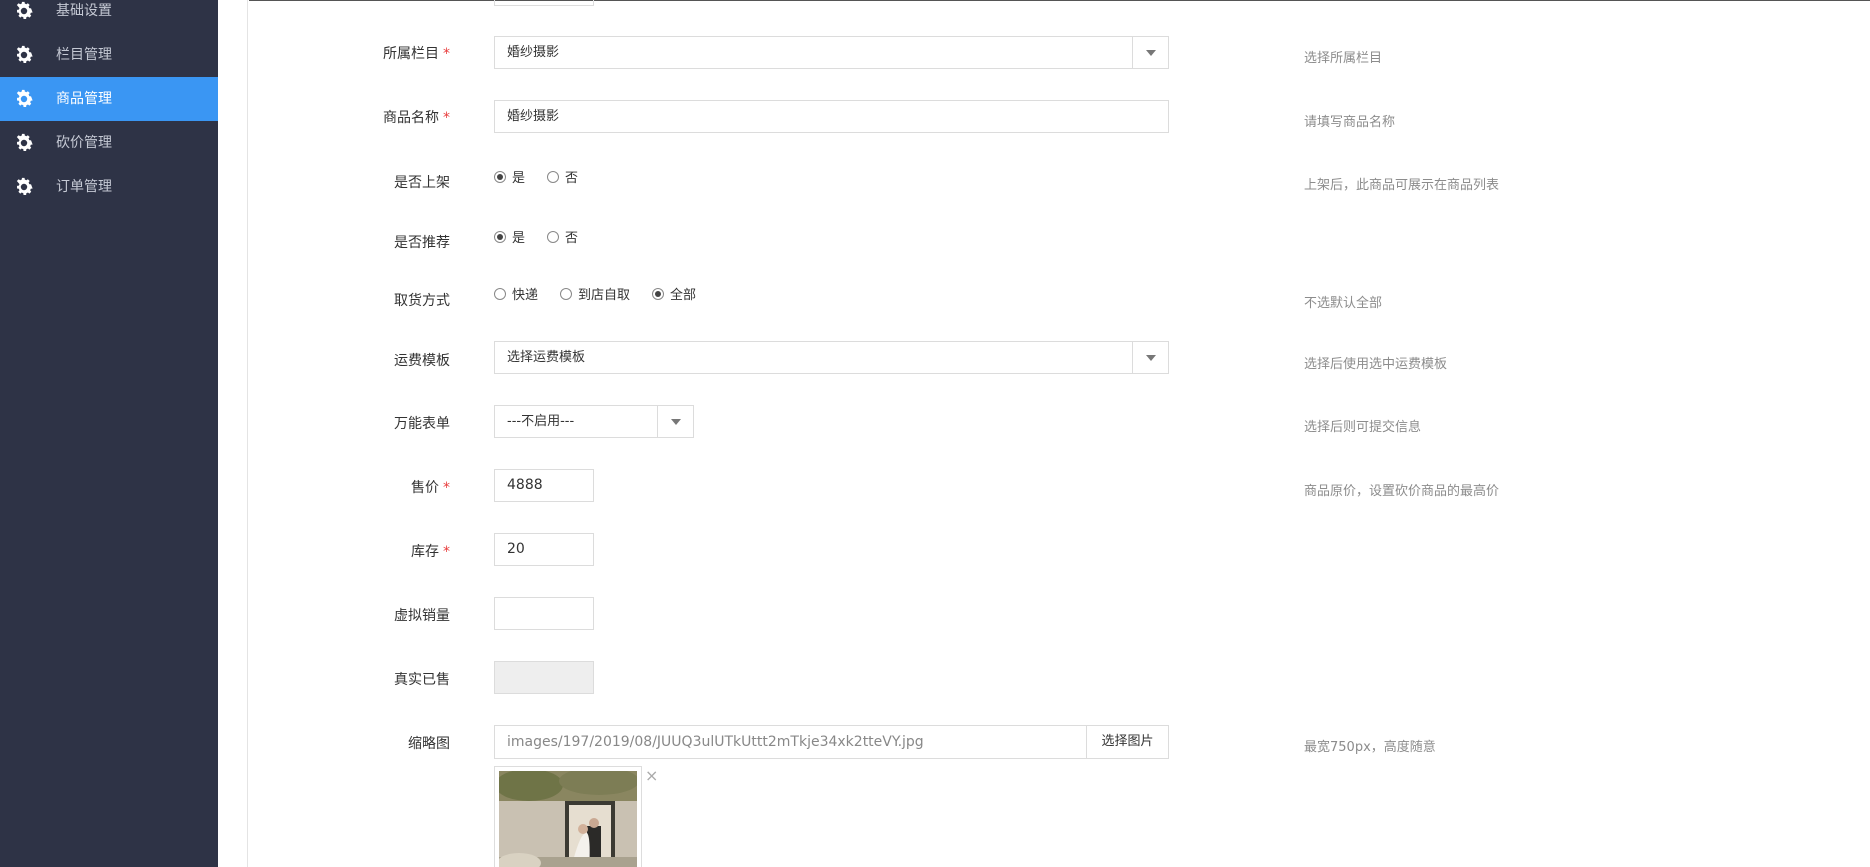 Image resolution: width=1870 pixels, height=867 pixels. What do you see at coordinates (422, 361) in the screenshot?
I see `shipping-label: 运费模板` at bounding box center [422, 361].